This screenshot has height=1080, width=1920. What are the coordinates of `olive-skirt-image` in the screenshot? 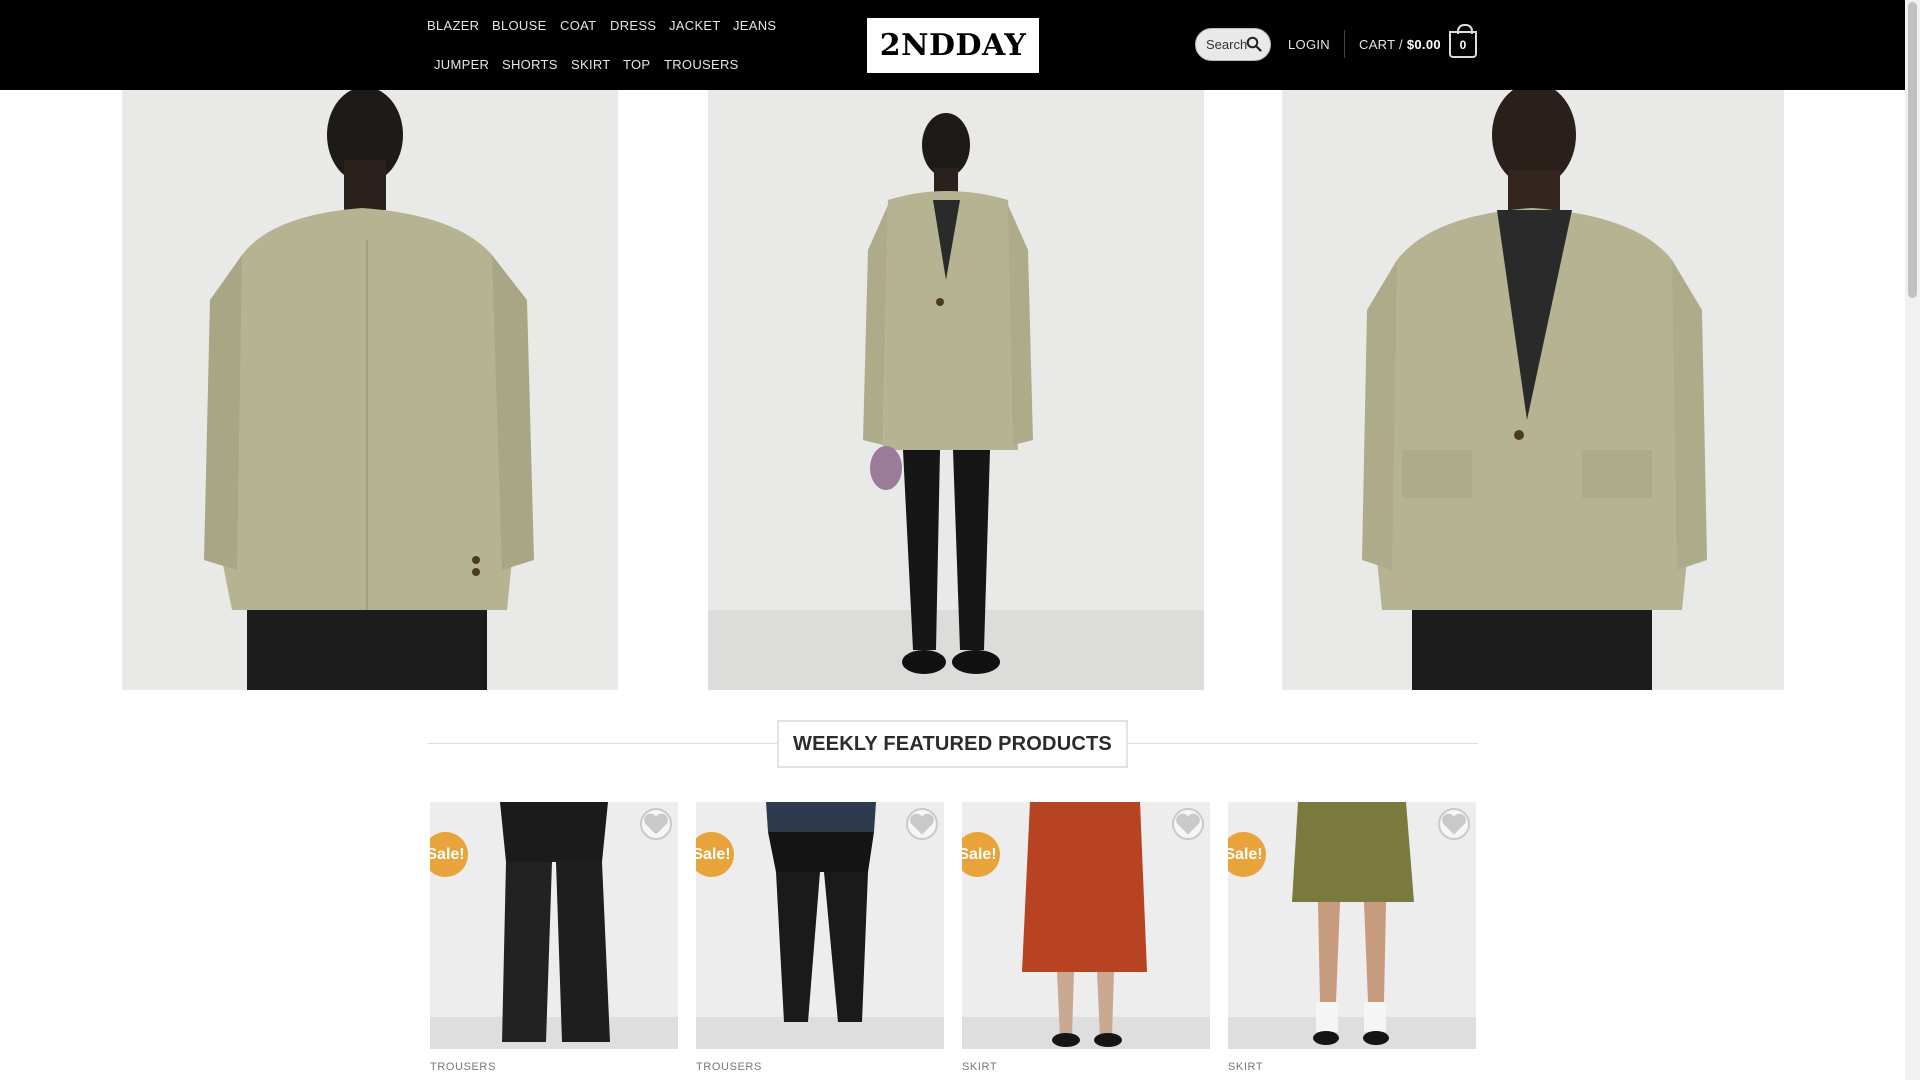 It's located at (1352, 925).